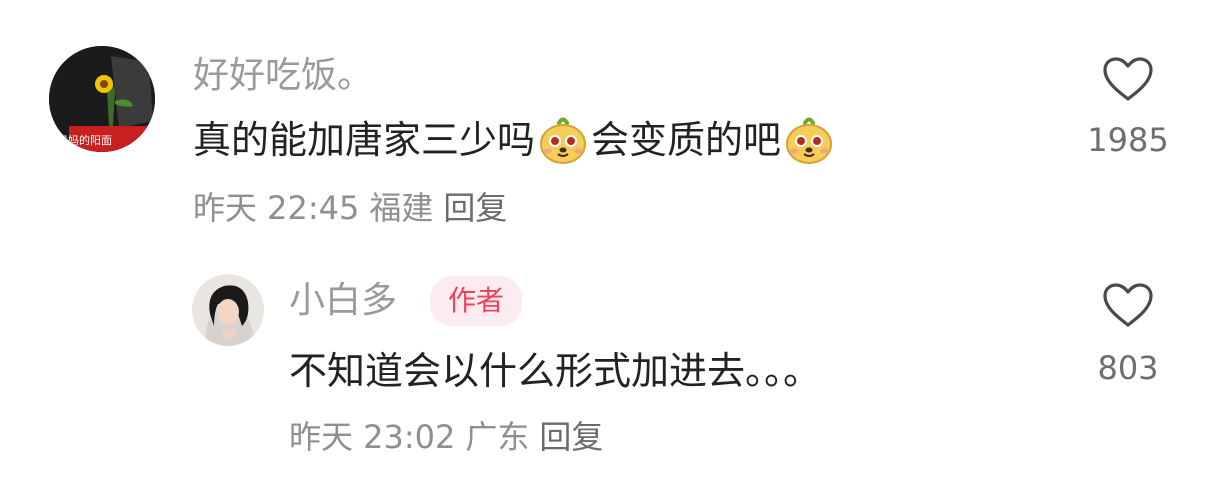 Image resolution: width=1206 pixels, height=492 pixels. Describe the element at coordinates (364, 140) in the screenshot. I see `comment-text-part: 真的能加唐家三少吗` at that location.